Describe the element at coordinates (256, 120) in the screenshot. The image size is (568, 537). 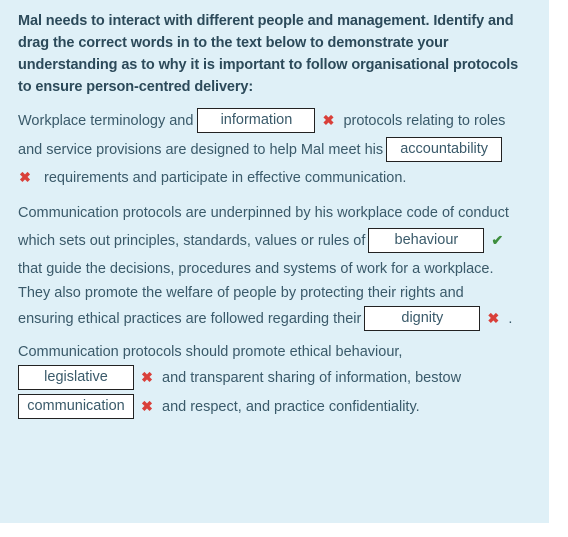
I see `drop-zone-1: information` at that location.